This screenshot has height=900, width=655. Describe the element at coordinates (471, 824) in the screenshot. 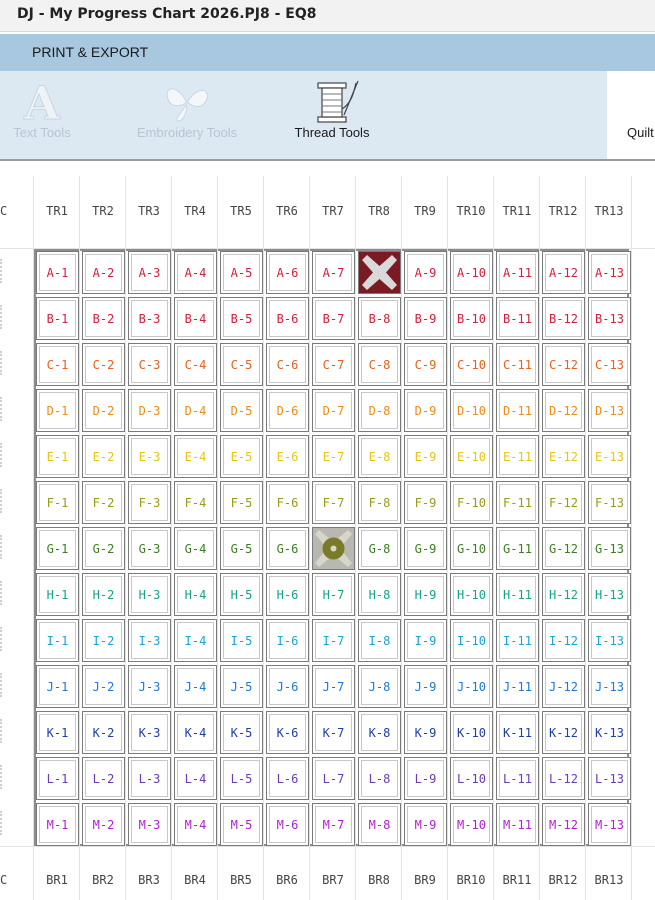

I see `grid-cell: M-10` at that location.